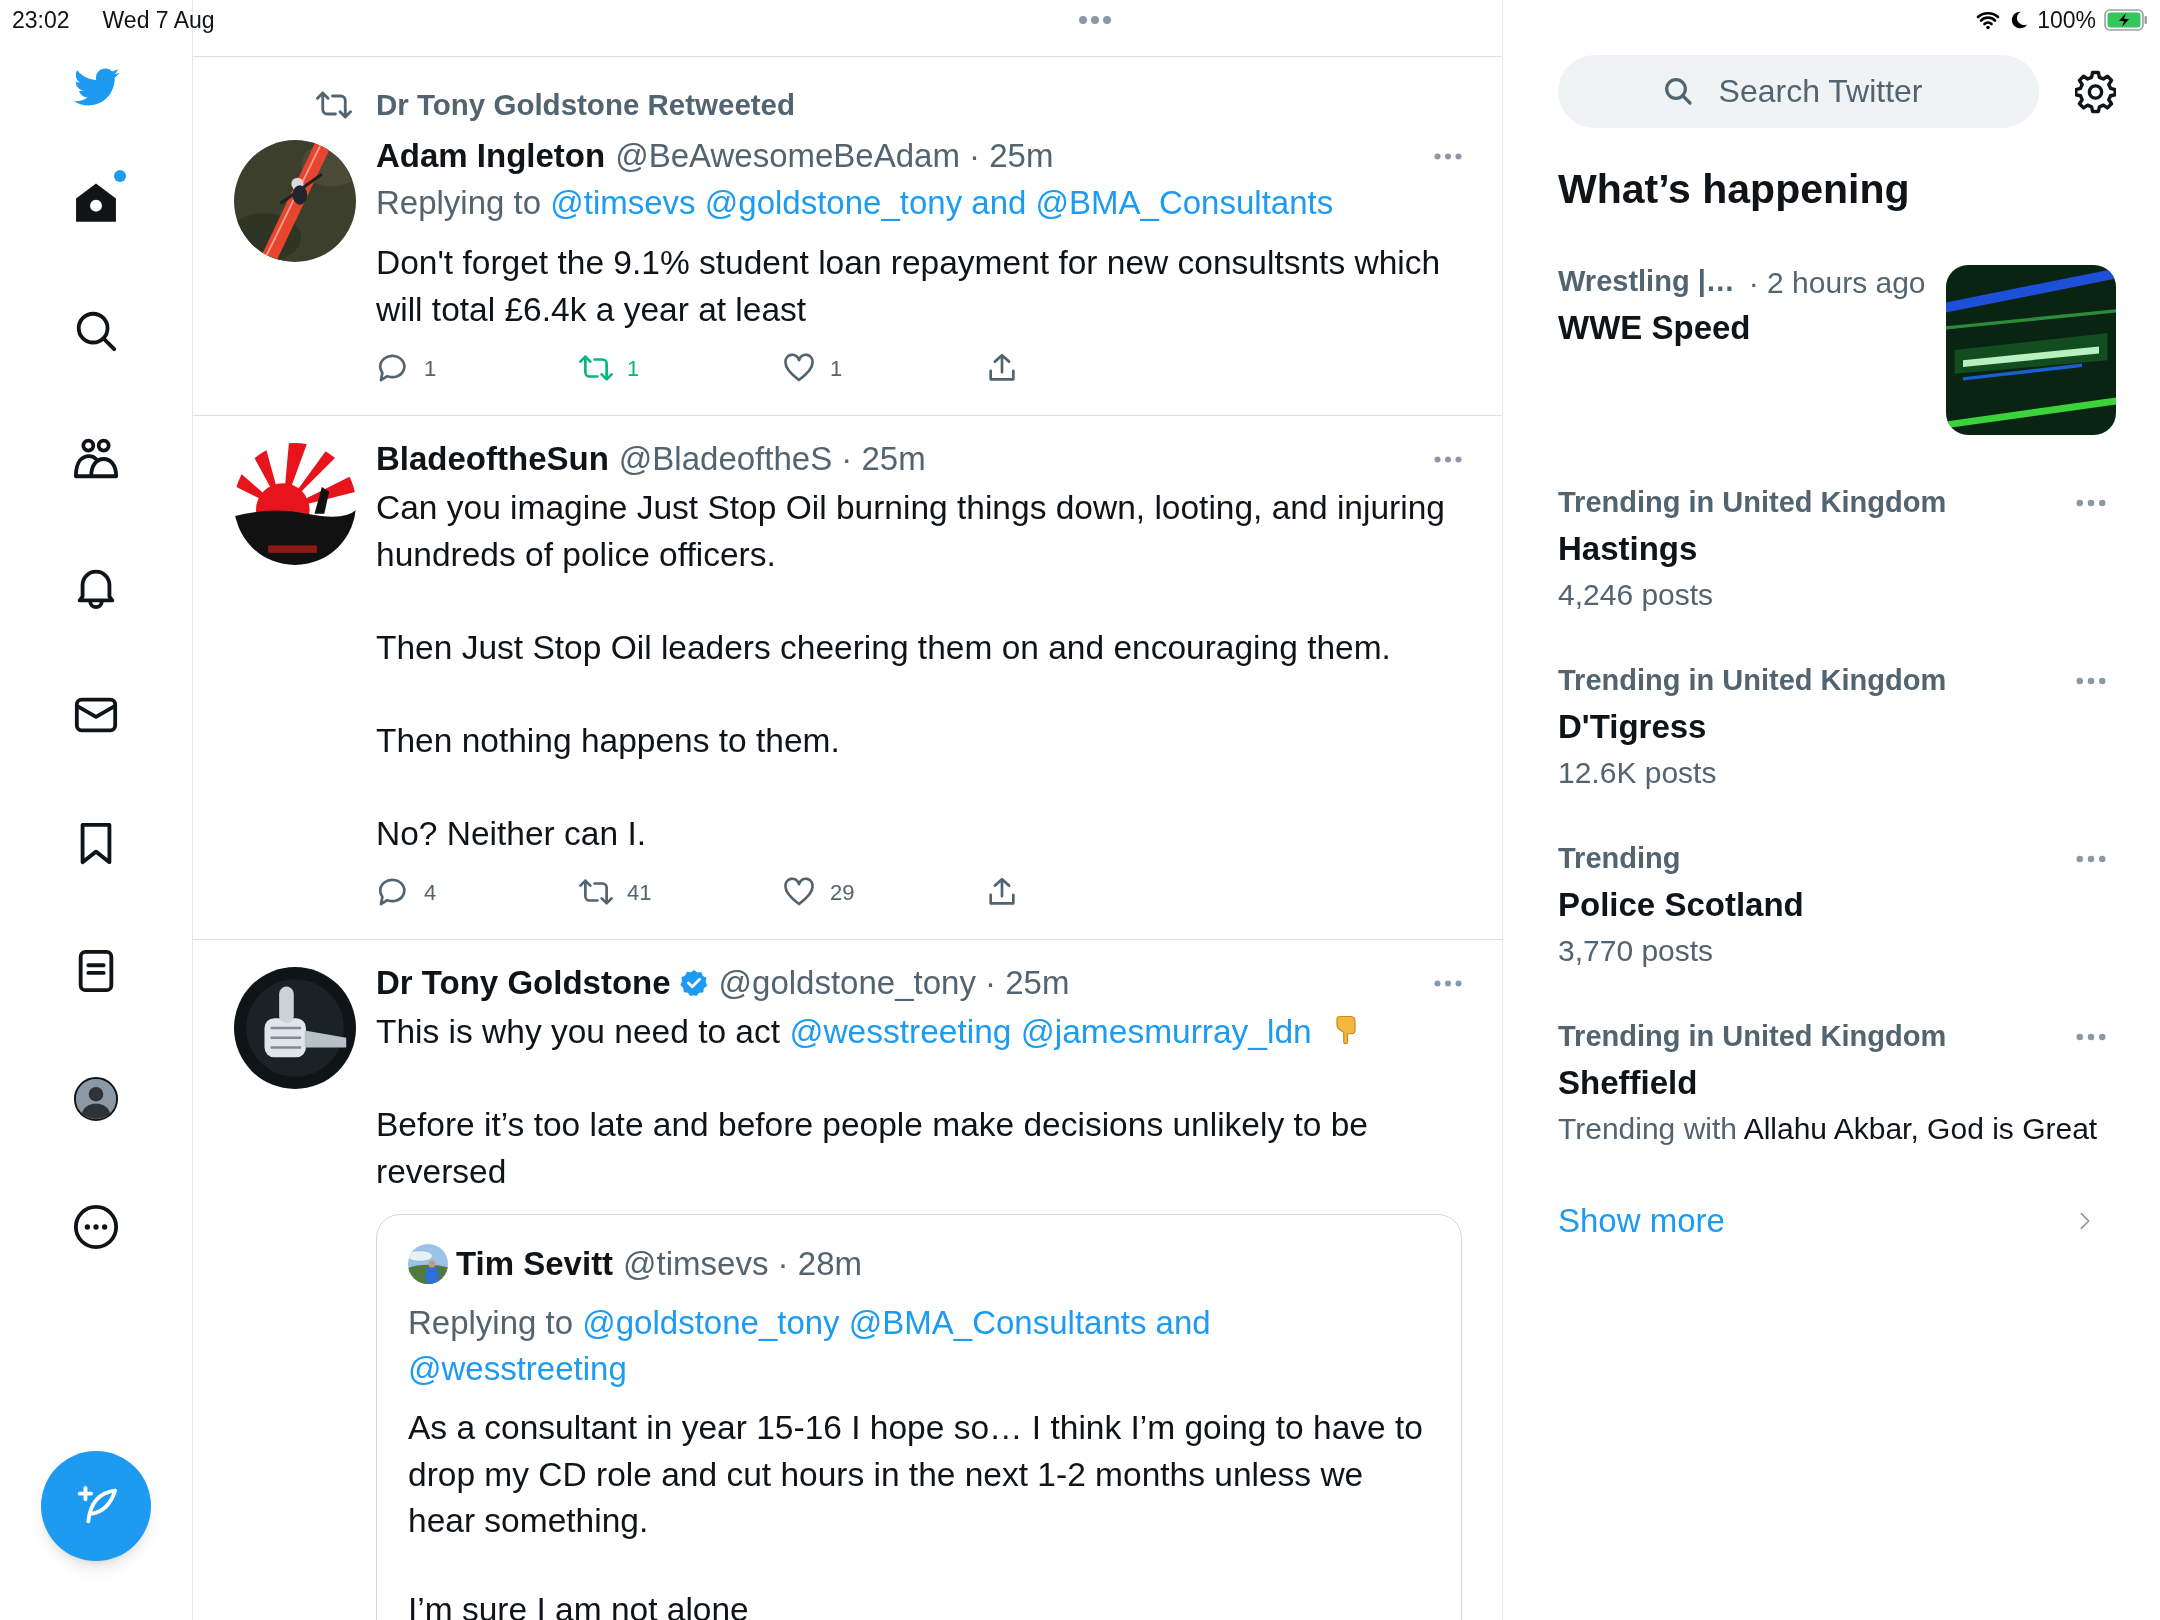  I want to click on search-field: Search Twitter, so click(1798, 91).